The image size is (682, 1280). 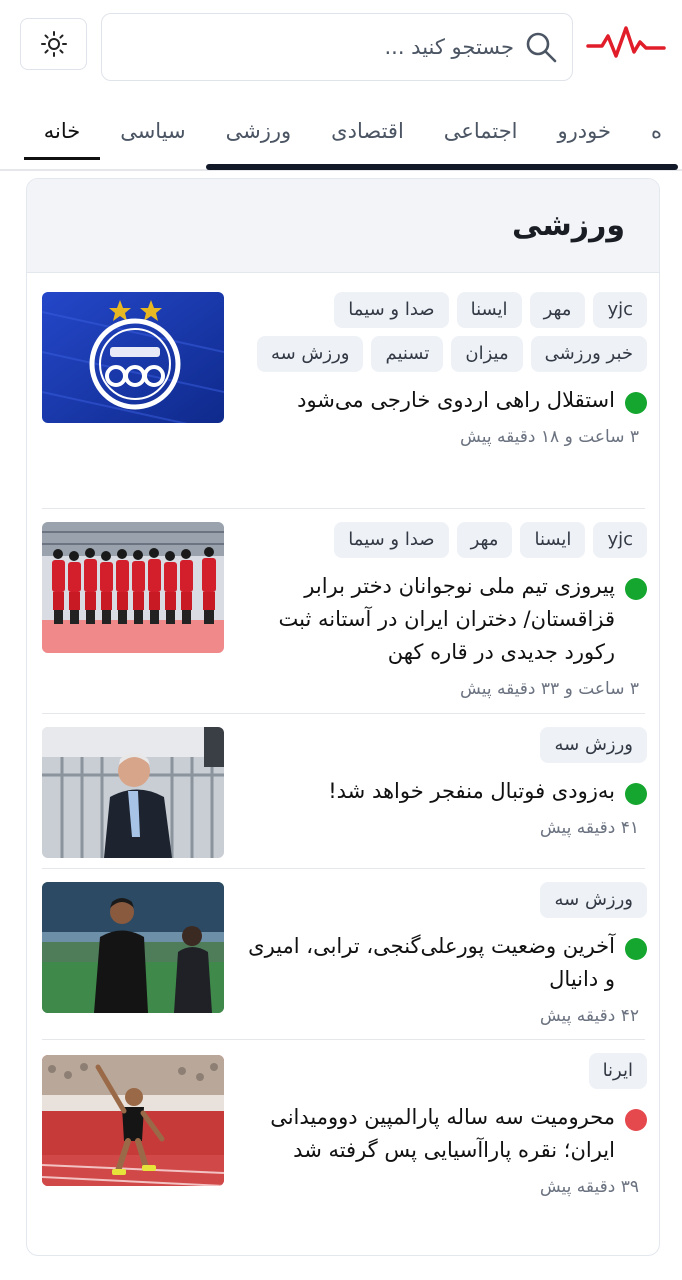 What do you see at coordinates (588, 354) in the screenshot?
I see `source-chip: خبر ورزشی` at bounding box center [588, 354].